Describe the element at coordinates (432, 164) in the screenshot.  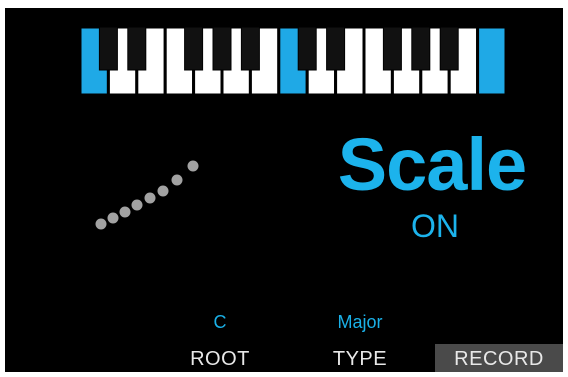
I see `mode-title: Scale` at that location.